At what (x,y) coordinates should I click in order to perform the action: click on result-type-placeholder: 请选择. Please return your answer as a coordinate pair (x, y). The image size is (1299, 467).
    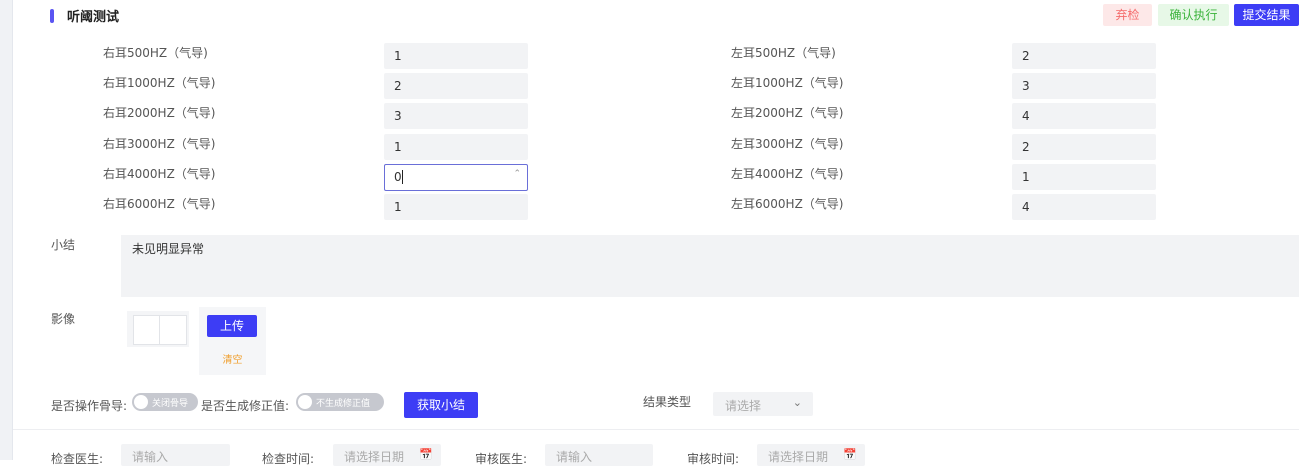
    Looking at the image, I should click on (743, 406).